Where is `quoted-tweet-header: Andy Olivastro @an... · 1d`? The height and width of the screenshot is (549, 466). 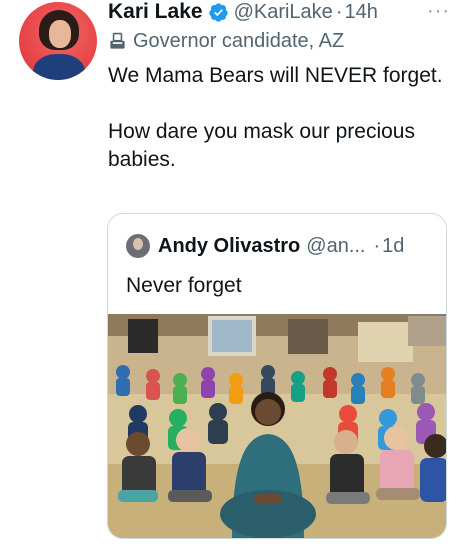
quoted-tweet-header: Andy Olivastro @an... · 1d is located at coordinates (265, 246).